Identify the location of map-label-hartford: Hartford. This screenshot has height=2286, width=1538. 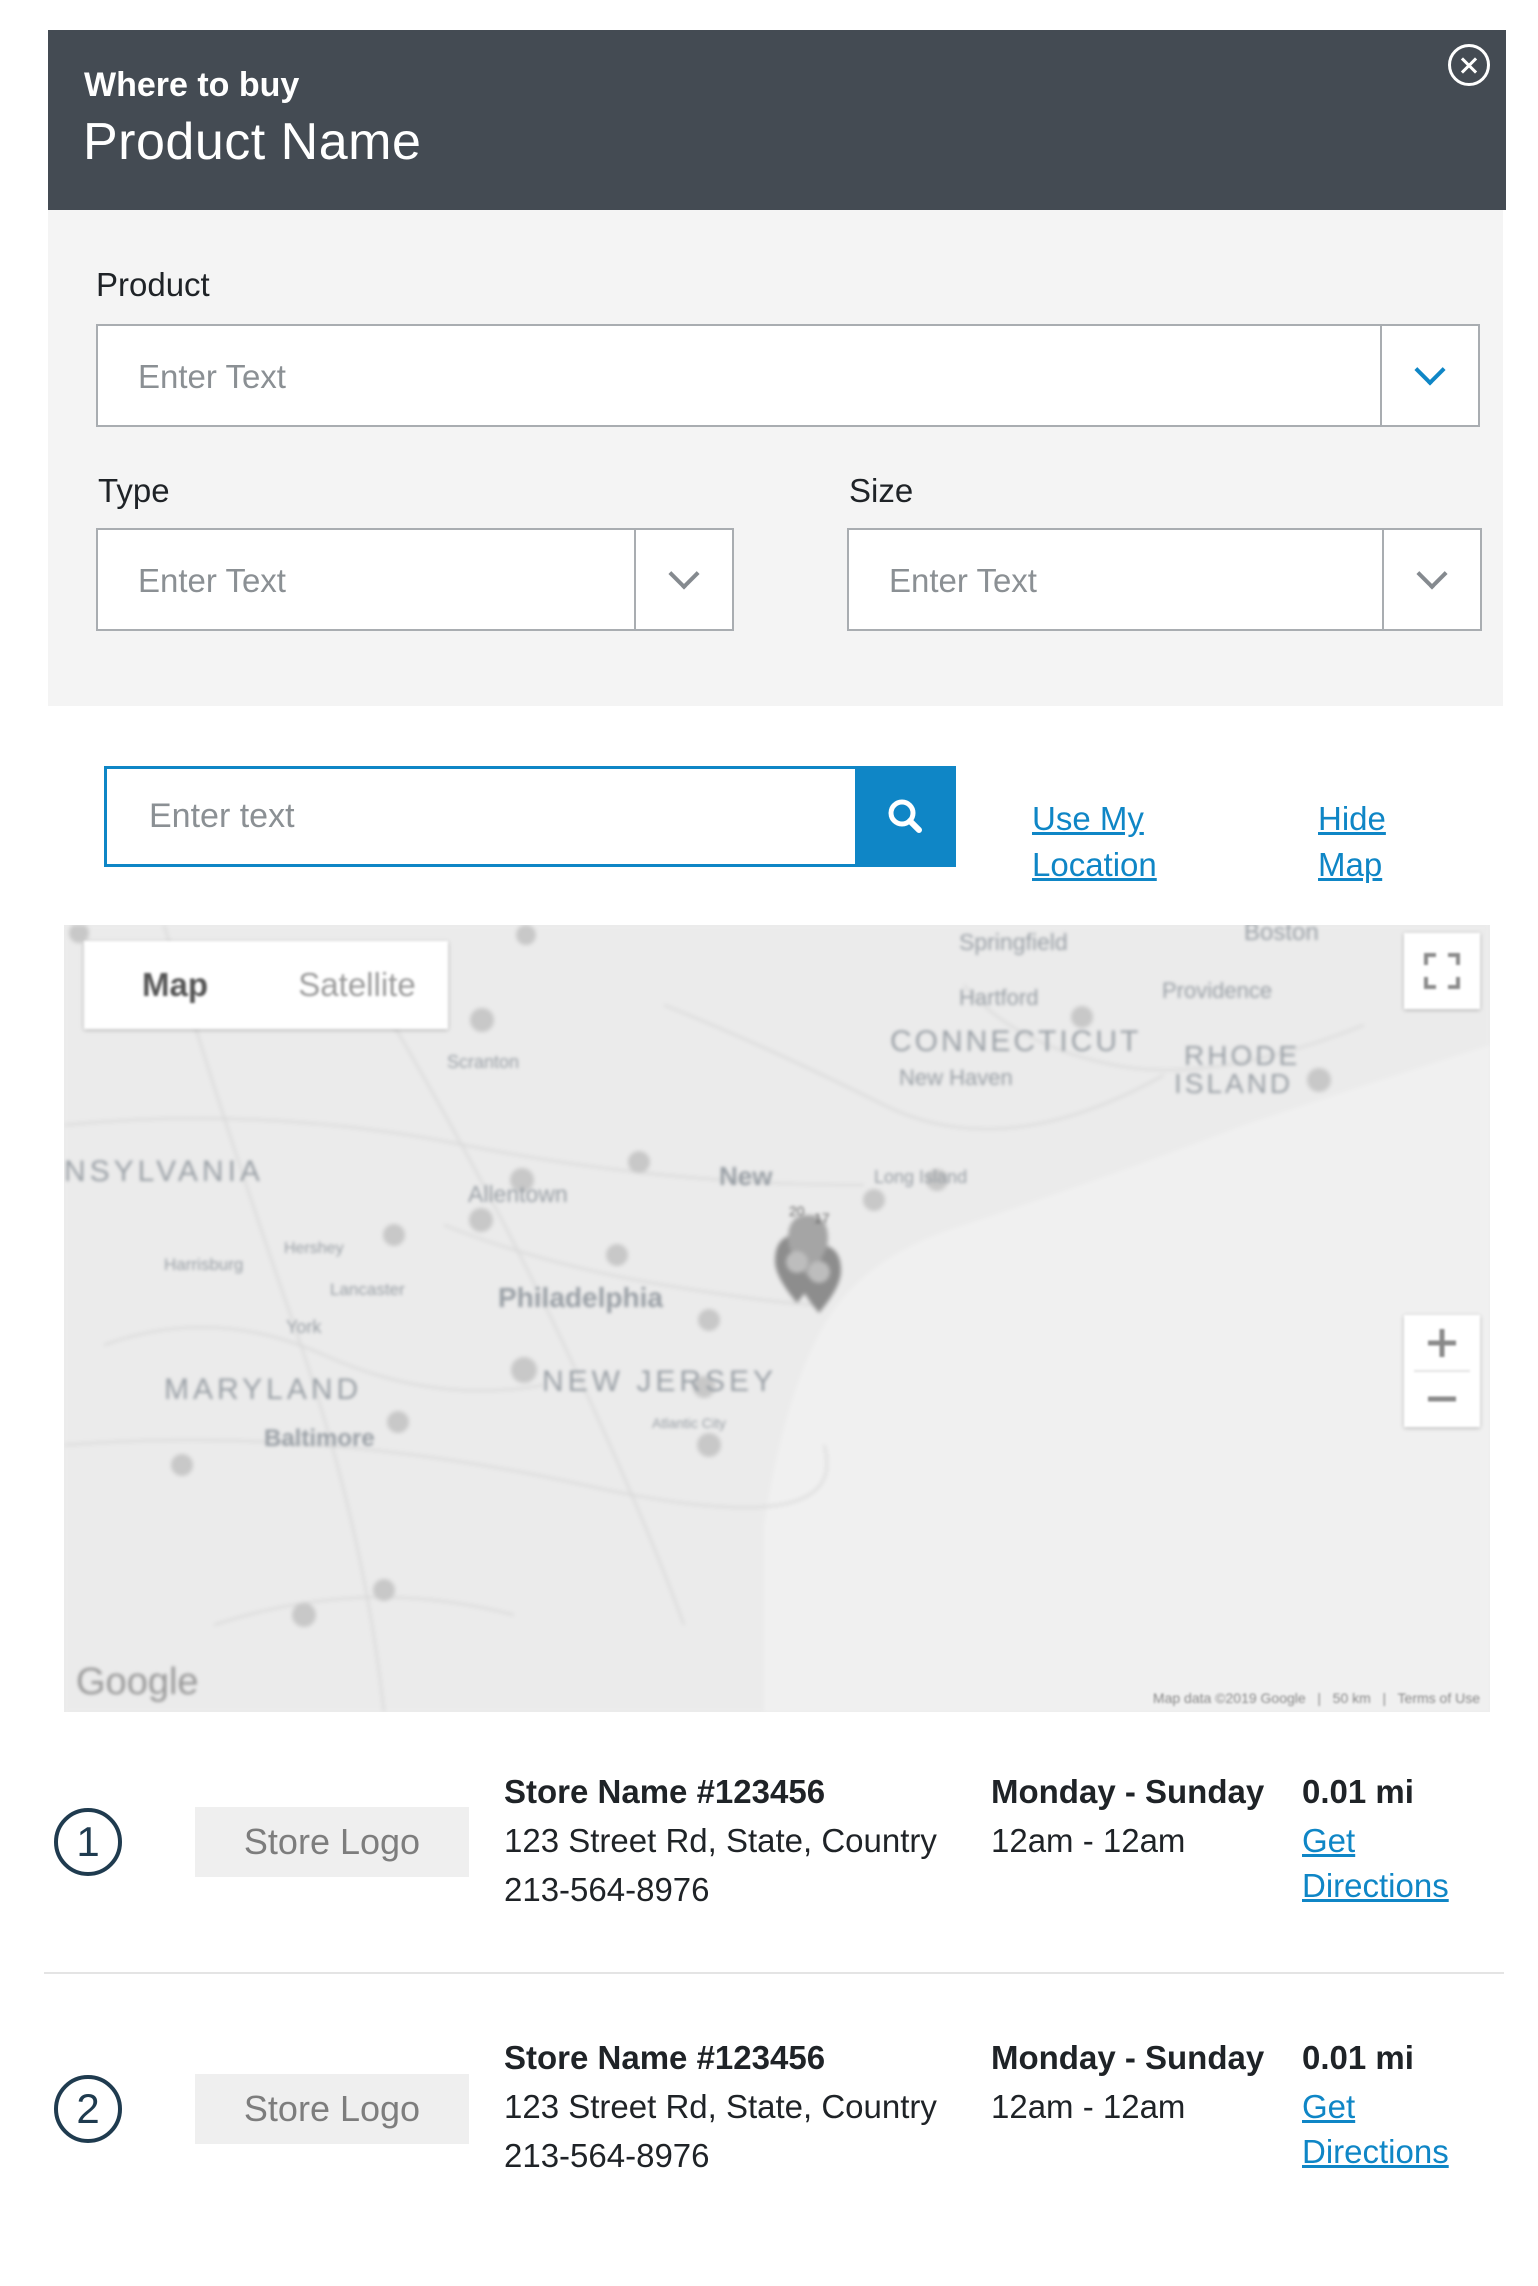
(999, 997).